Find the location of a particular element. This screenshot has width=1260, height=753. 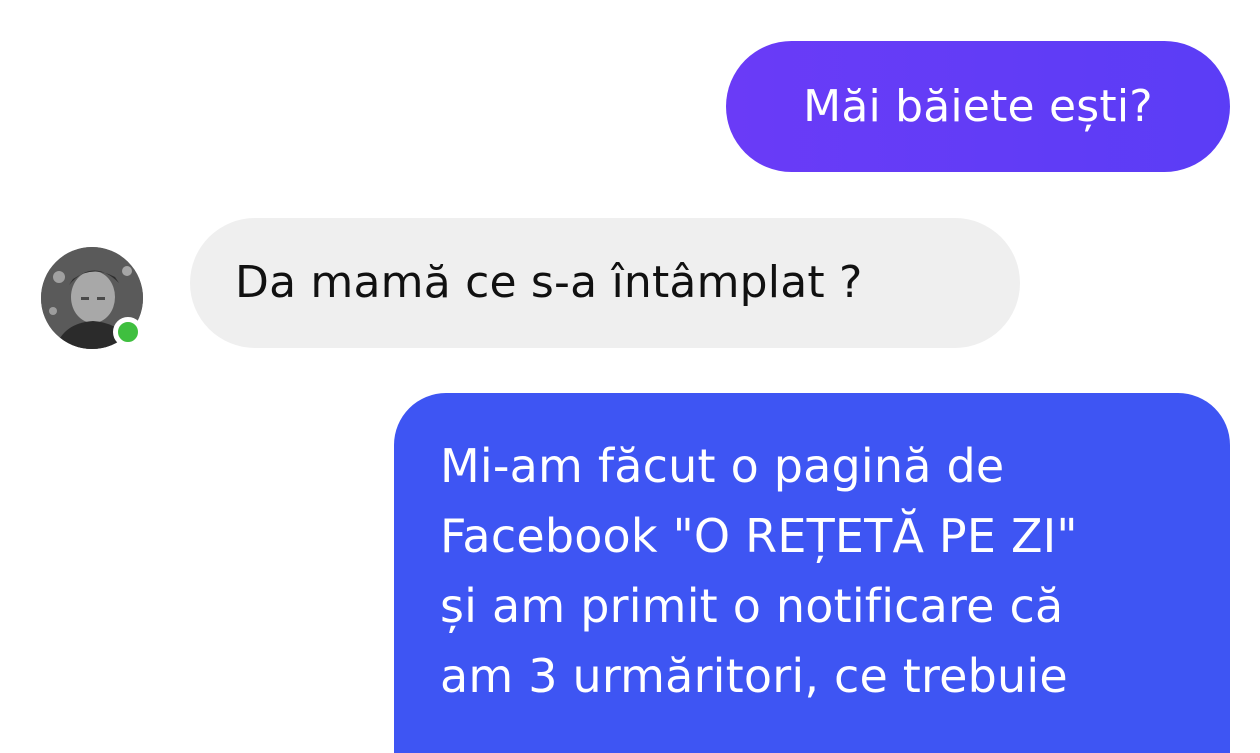

message-text: Da mamă ce s-a întâmplat ? is located at coordinates (549, 282).